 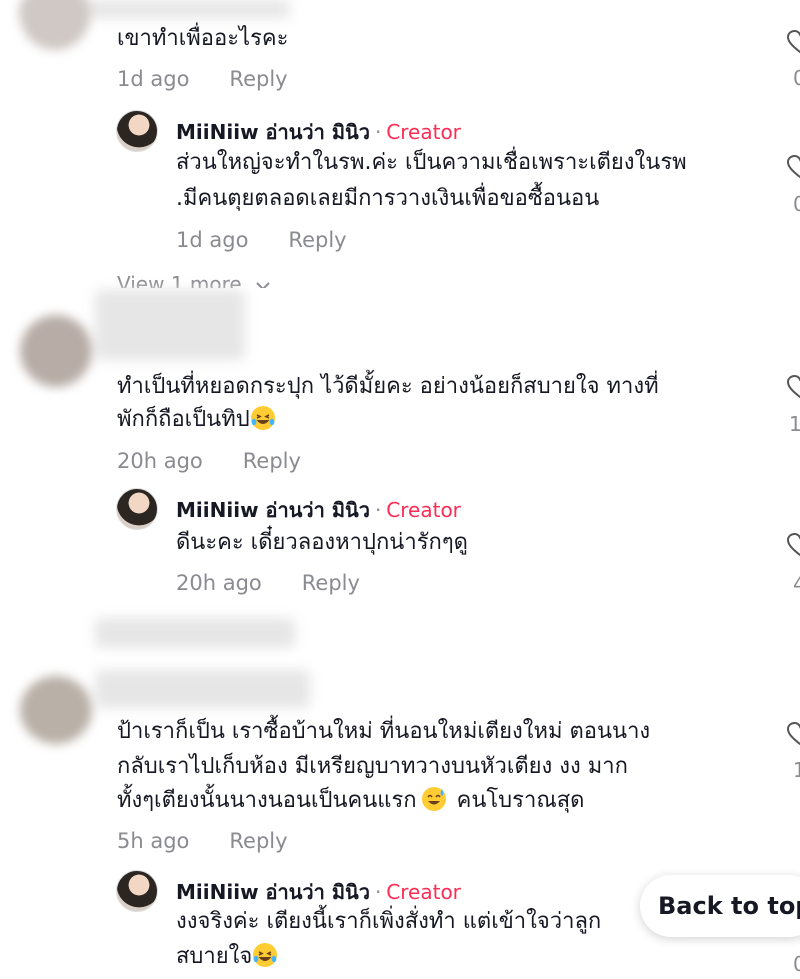 What do you see at coordinates (183, 419) in the screenshot?
I see `comment-text-fragment: พักก็ถือเป็นทิป` at bounding box center [183, 419].